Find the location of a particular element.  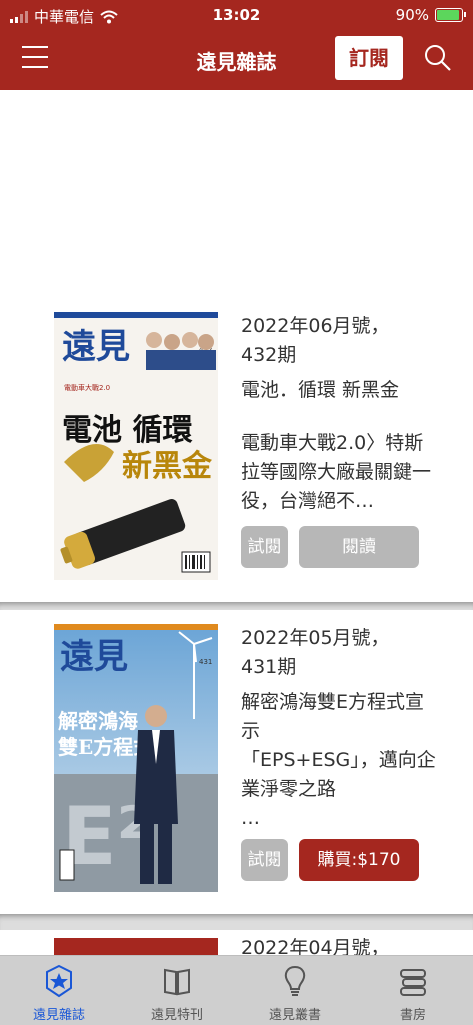

magazine-cover is located at coordinates (136, 946).